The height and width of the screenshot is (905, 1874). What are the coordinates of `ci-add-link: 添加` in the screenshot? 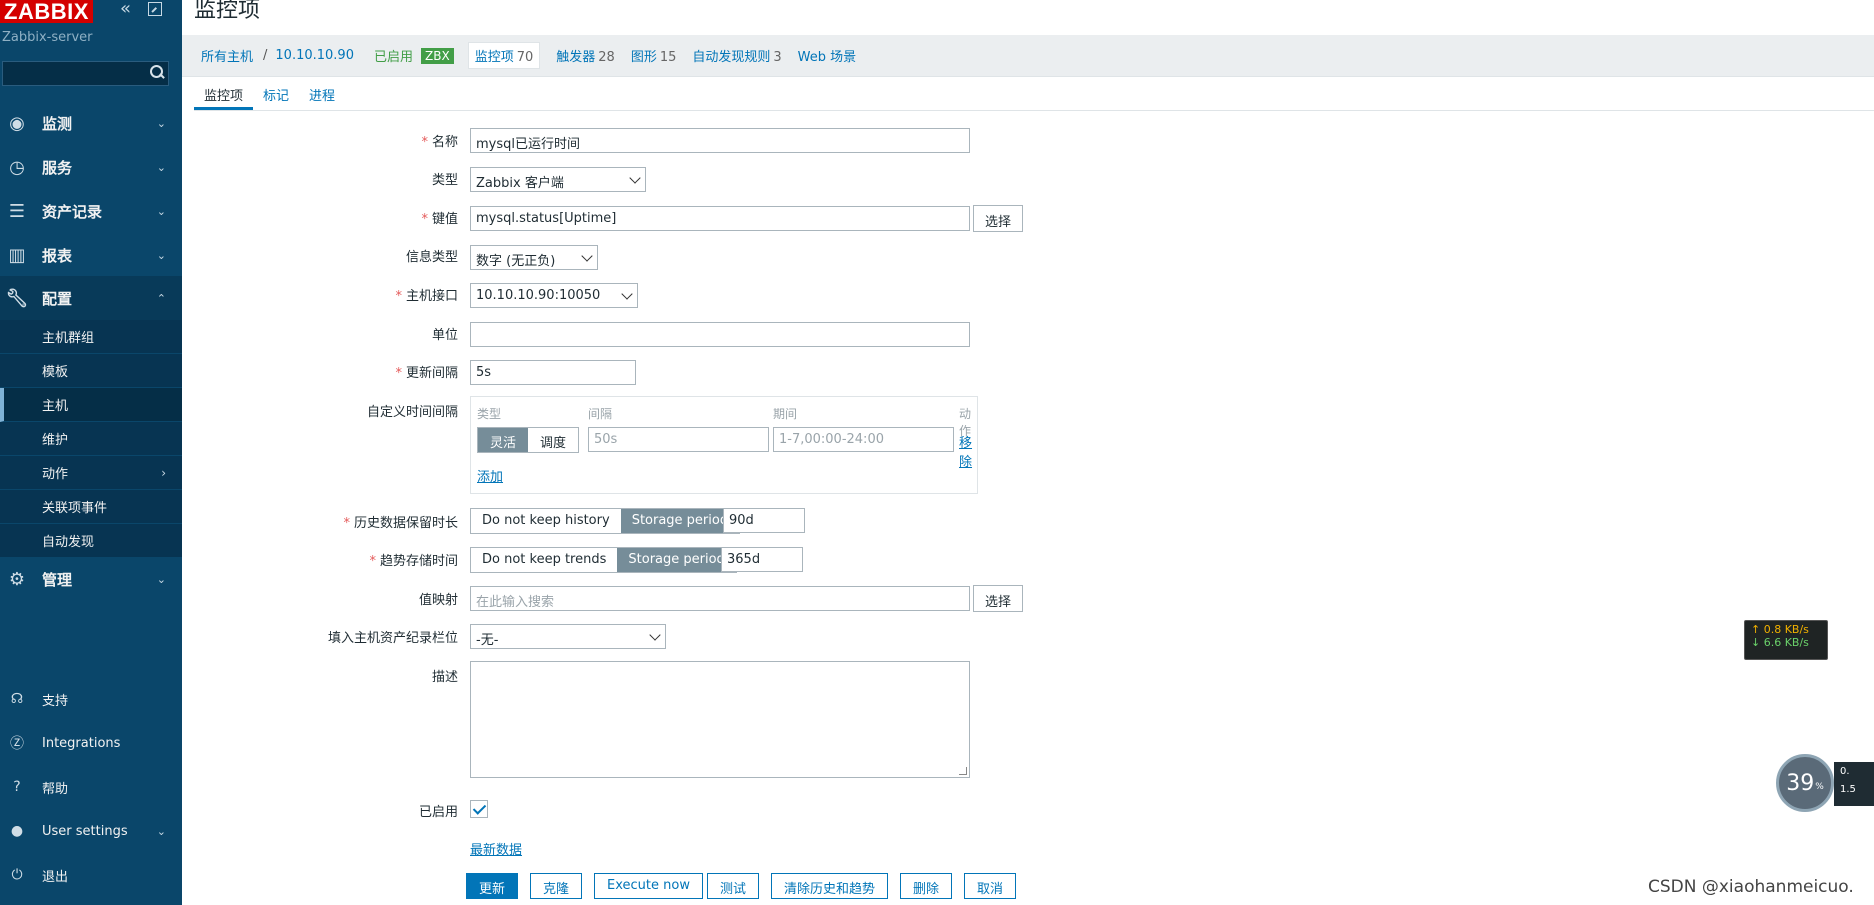 It's located at (490, 475).